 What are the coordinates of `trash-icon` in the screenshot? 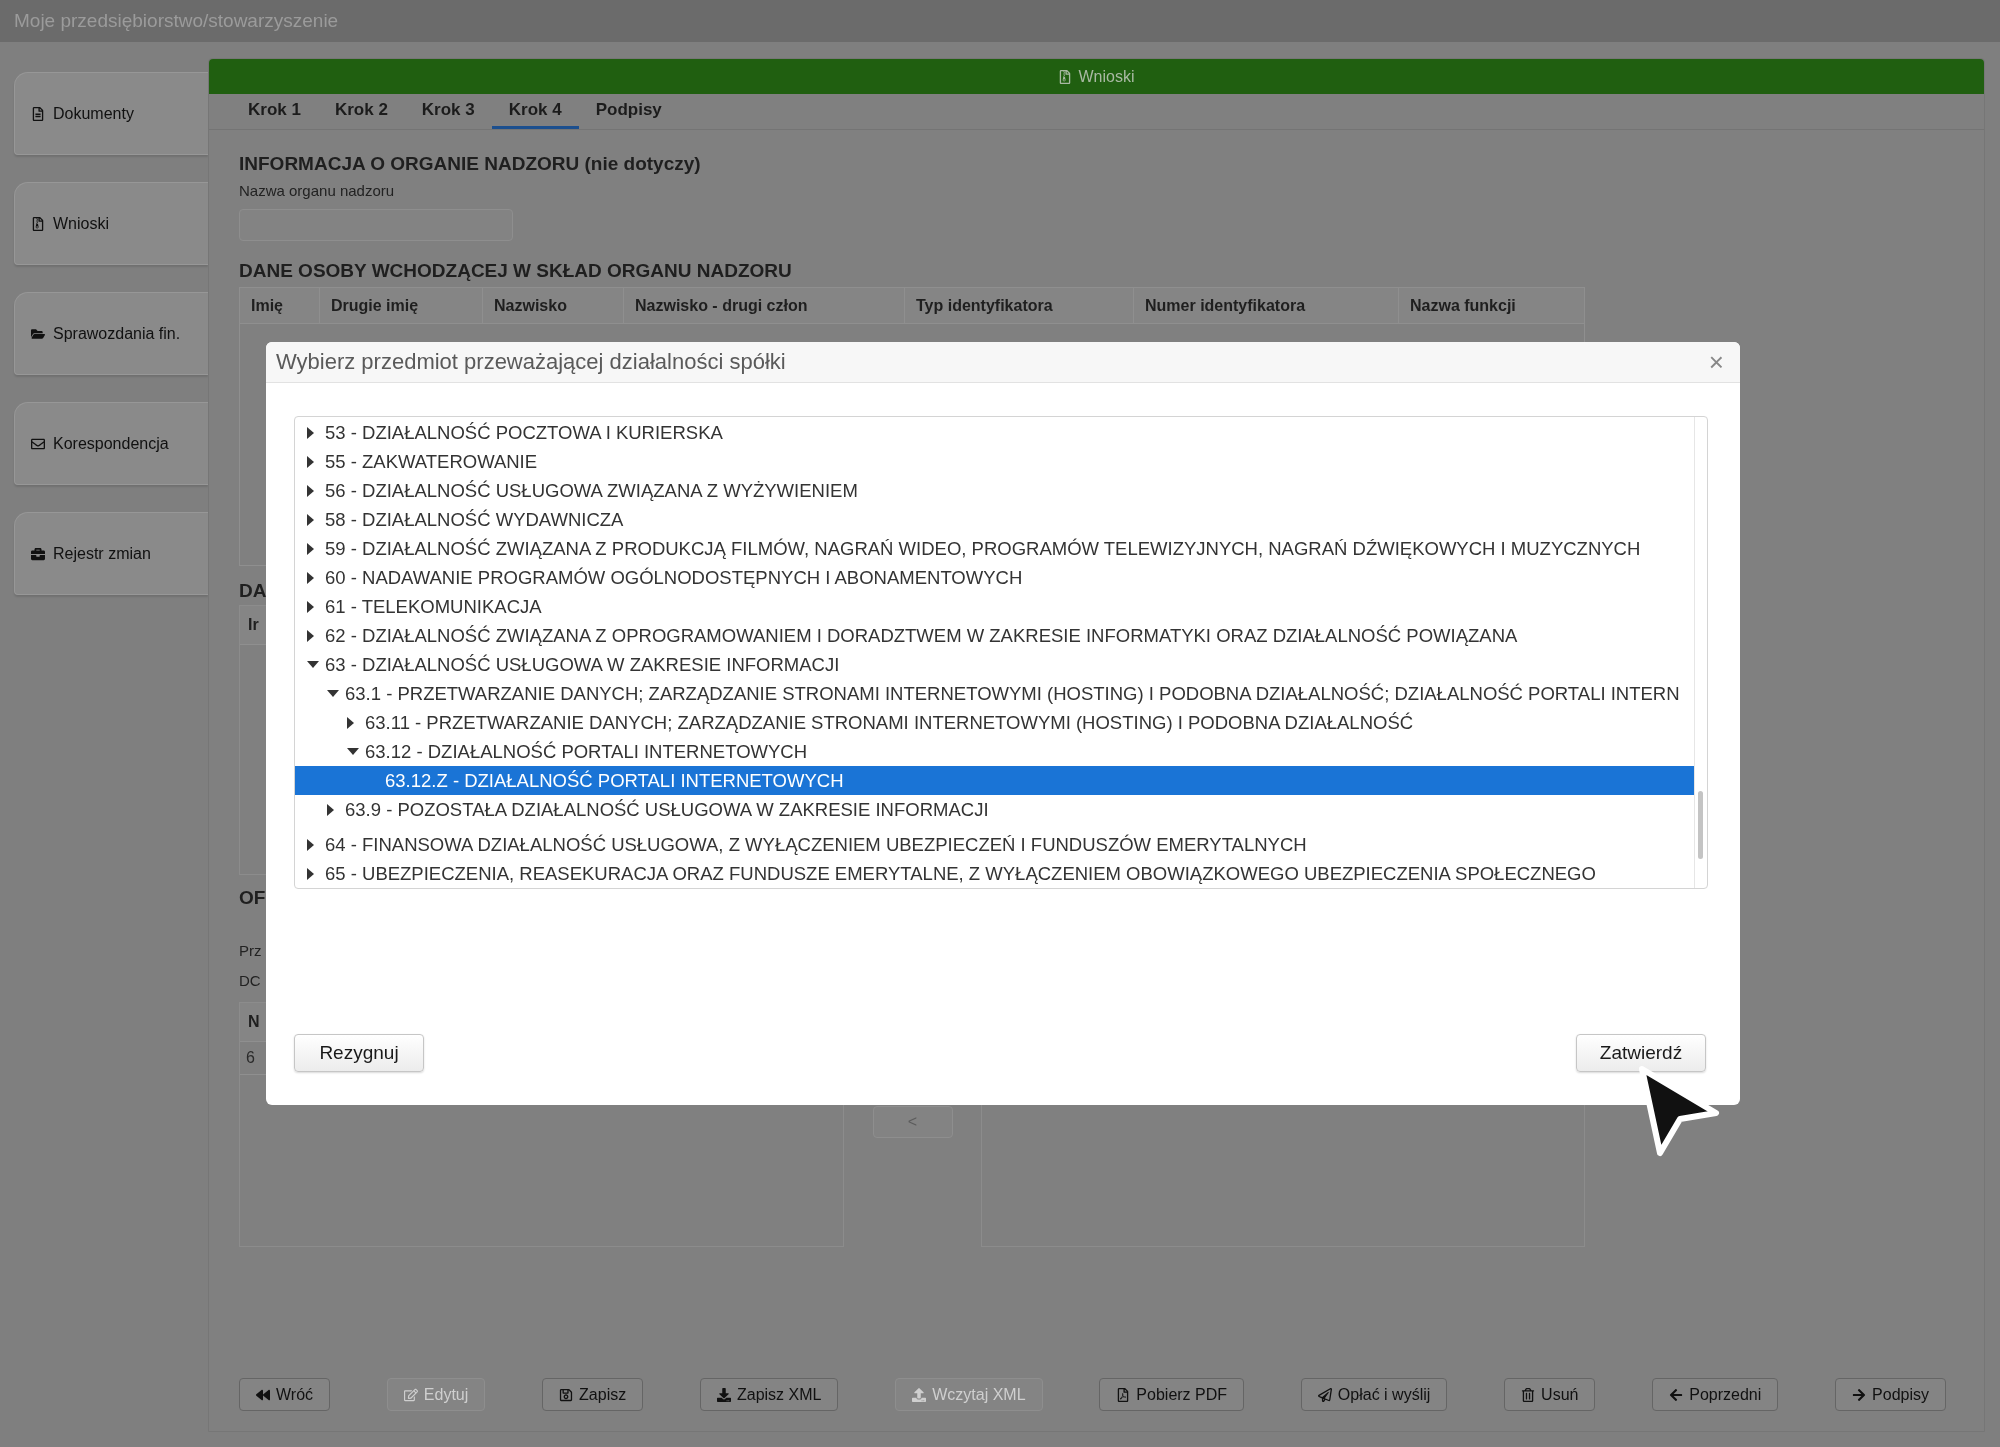 It's located at (1528, 1394).